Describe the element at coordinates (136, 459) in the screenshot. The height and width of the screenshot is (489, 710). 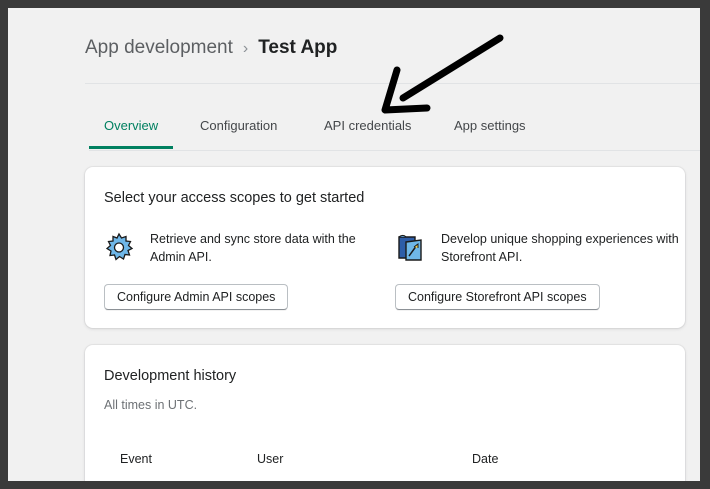
I see `column-header-event: Event` at that location.